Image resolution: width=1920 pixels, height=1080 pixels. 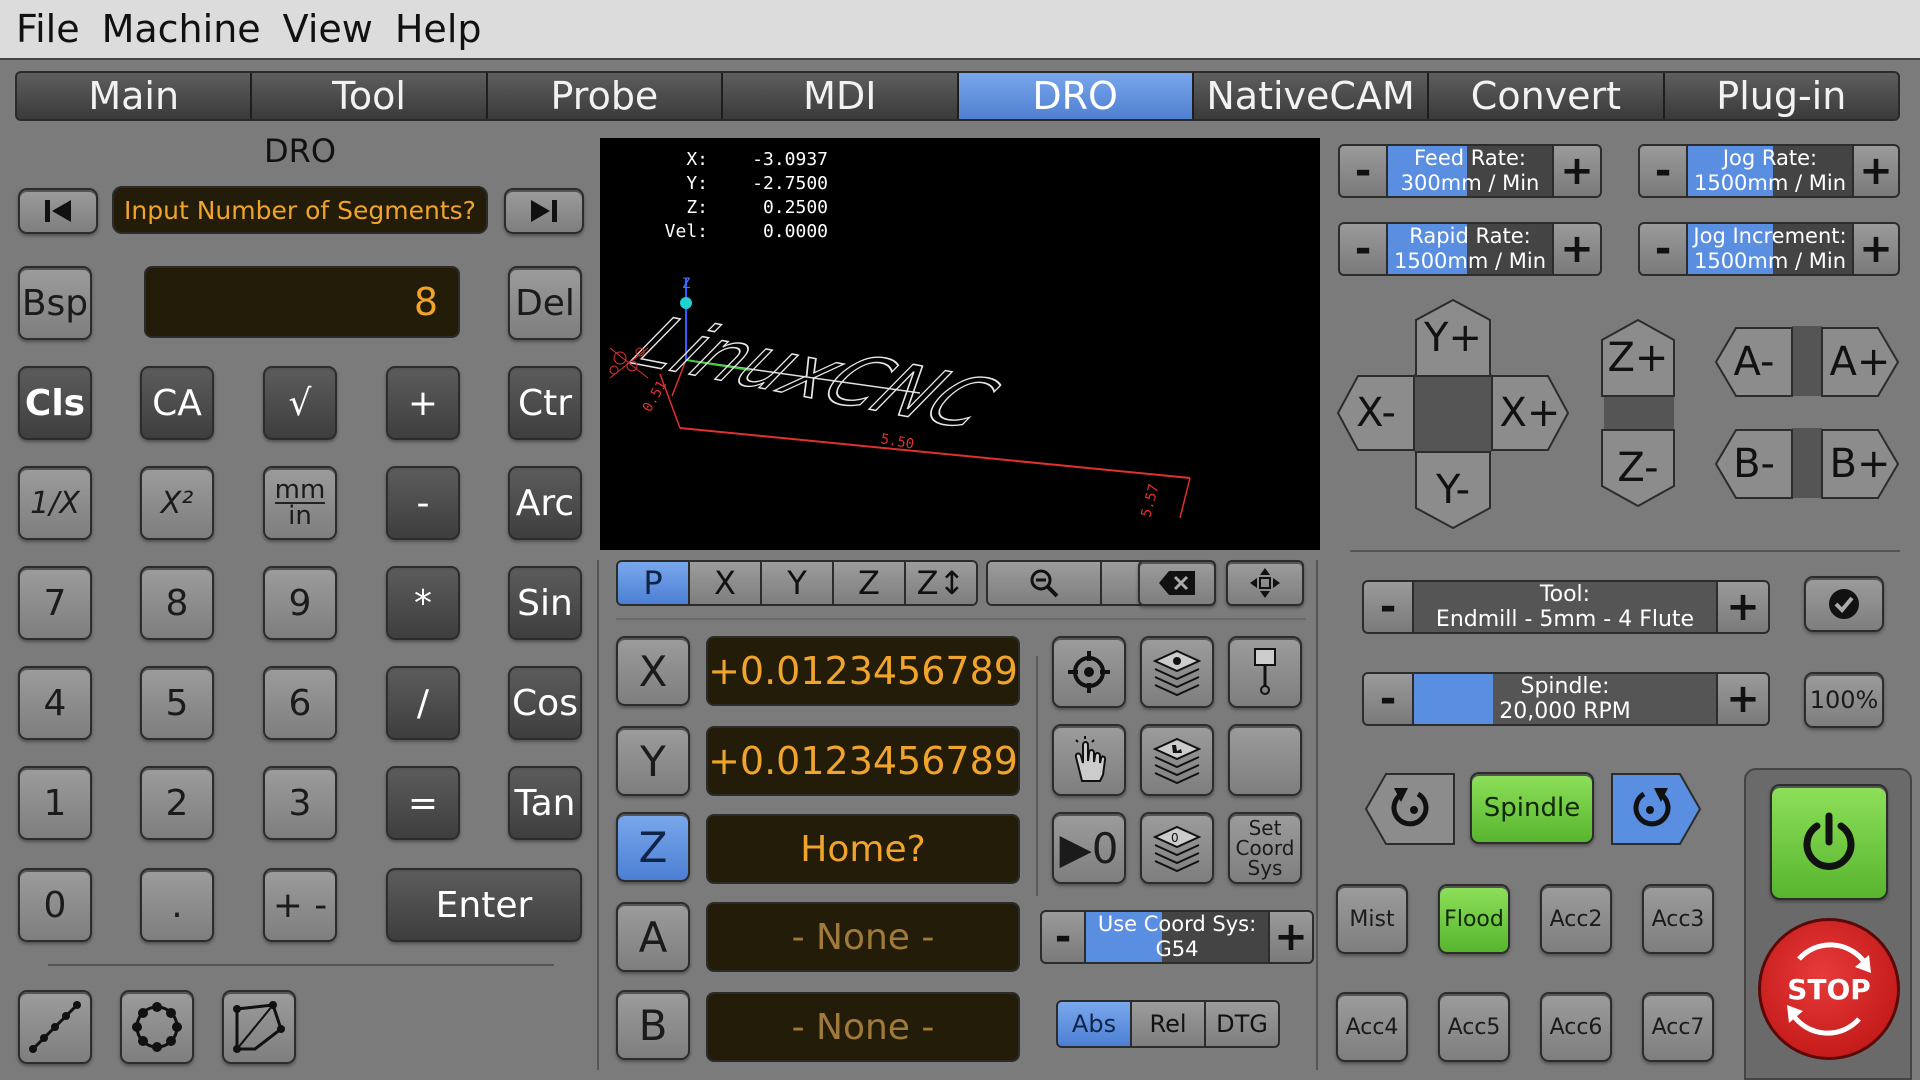 What do you see at coordinates (863, 761) in the screenshot?
I see `axis-y-readout: +0.0123456789` at bounding box center [863, 761].